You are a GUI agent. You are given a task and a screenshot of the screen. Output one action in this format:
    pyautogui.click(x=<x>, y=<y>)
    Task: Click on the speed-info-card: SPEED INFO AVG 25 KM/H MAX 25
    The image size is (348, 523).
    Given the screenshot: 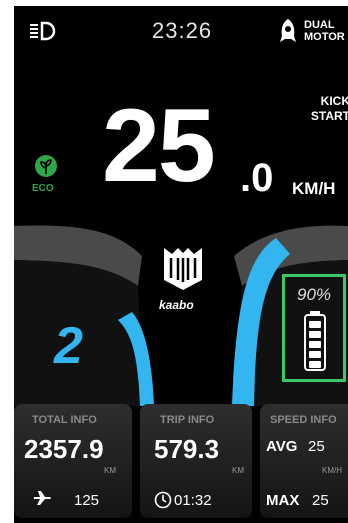 What is the action you would take?
    pyautogui.click(x=304, y=461)
    